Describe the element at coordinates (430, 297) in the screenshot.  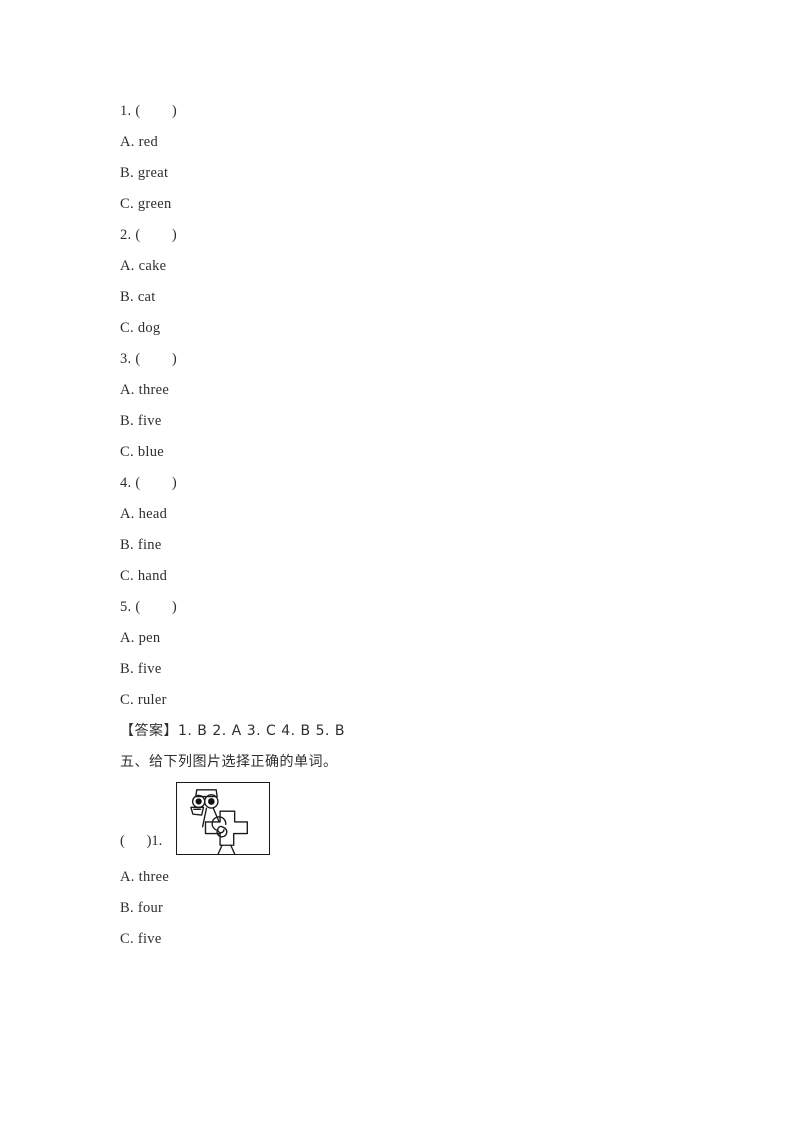
I see `question-2-option-b: B. cat` at that location.